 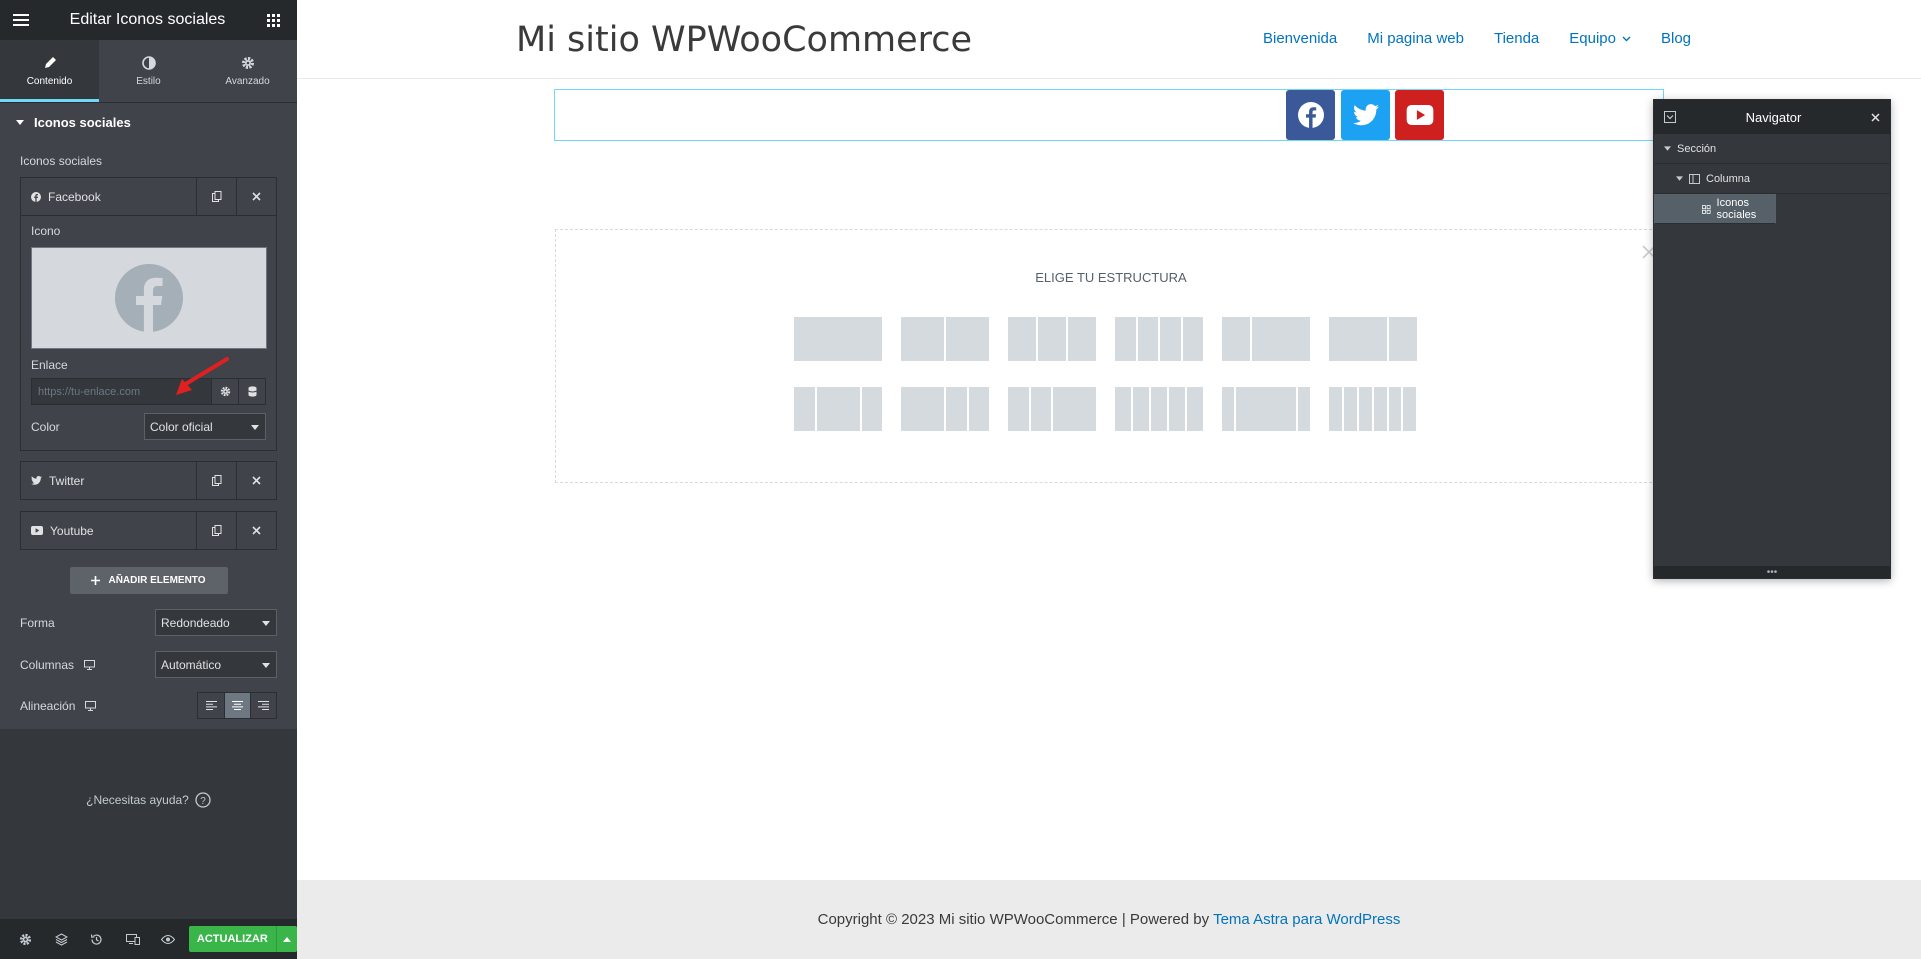 What do you see at coordinates (203, 800) in the screenshot?
I see `question-circle-icon: ?` at bounding box center [203, 800].